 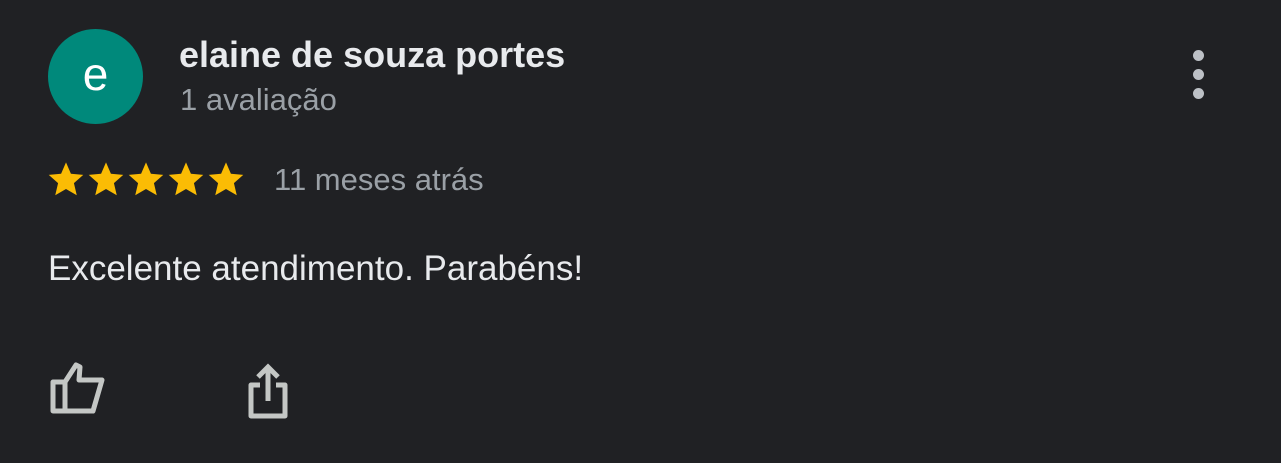 I want to click on avatar-letter: e, so click(x=95, y=73).